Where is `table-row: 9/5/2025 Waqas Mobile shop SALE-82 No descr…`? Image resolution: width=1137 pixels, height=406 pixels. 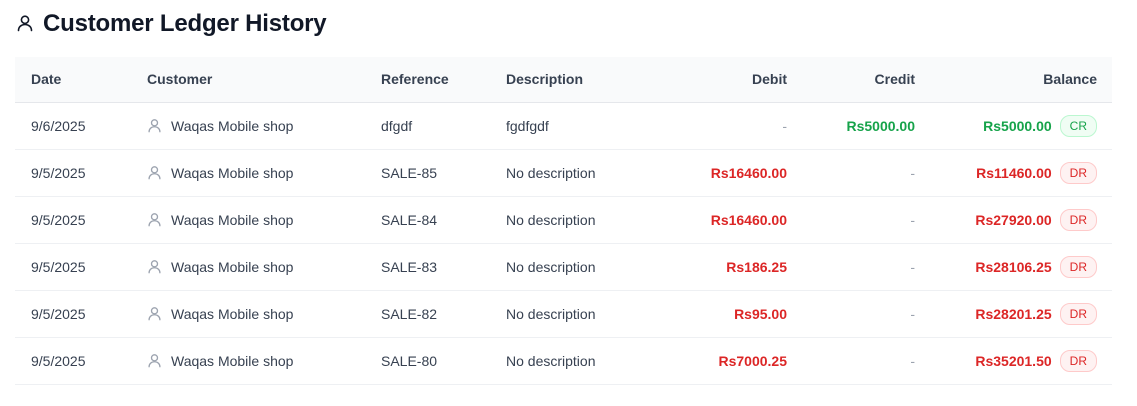
table-row: 9/5/2025 Waqas Mobile shop SALE-82 No descr… is located at coordinates (563, 313).